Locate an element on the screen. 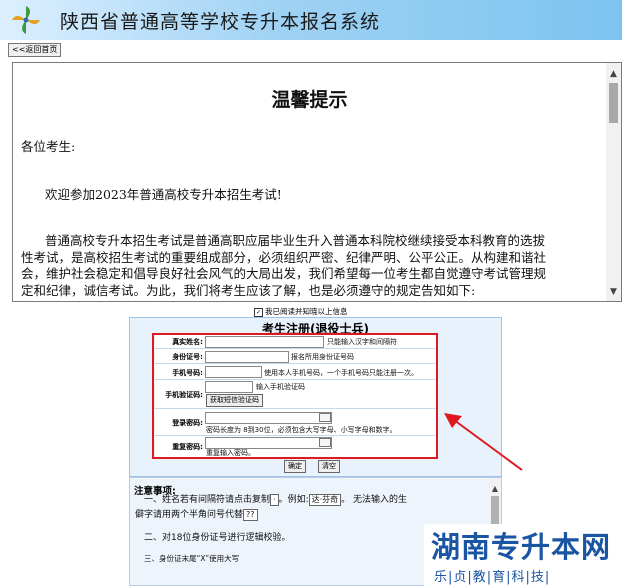  watermark-main: 湖南专升本网 is located at coordinates (521, 547).